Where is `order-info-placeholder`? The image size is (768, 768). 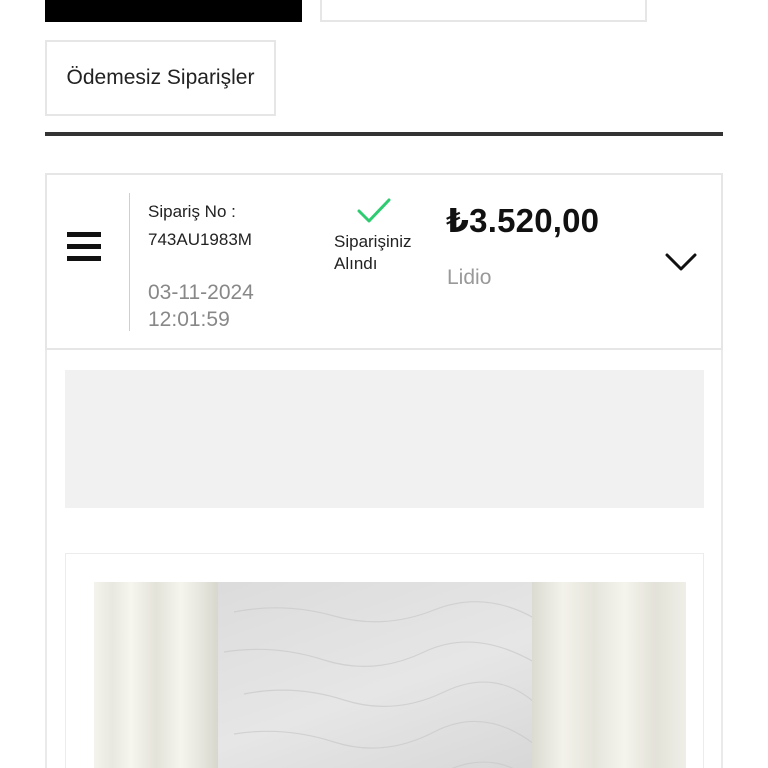 order-info-placeholder is located at coordinates (384, 439).